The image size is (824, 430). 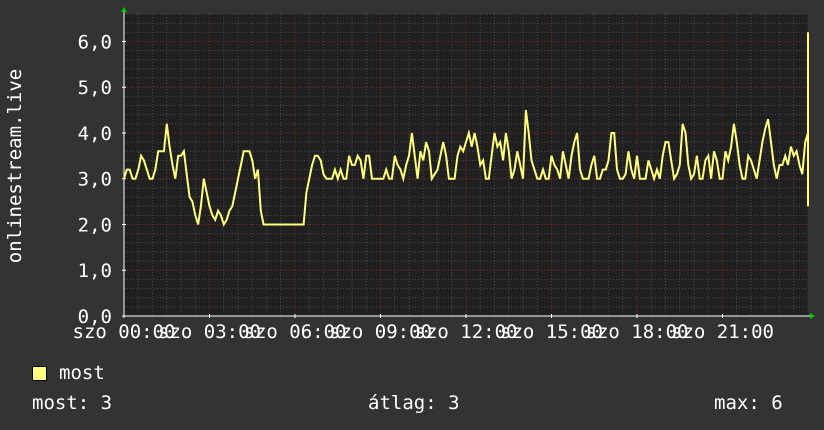 What do you see at coordinates (748, 403) in the screenshot?
I see `stat-max: max: 6` at bounding box center [748, 403].